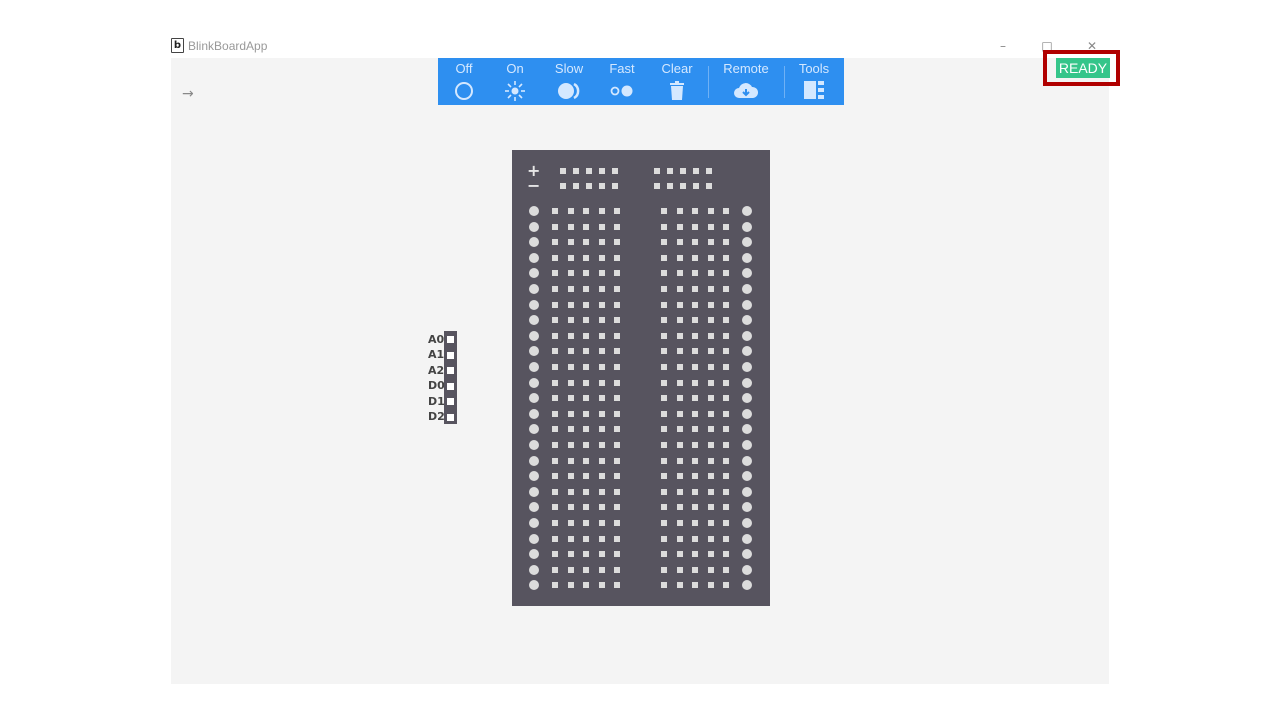  What do you see at coordinates (569, 81) in the screenshot?
I see `slow-button: Slow` at bounding box center [569, 81].